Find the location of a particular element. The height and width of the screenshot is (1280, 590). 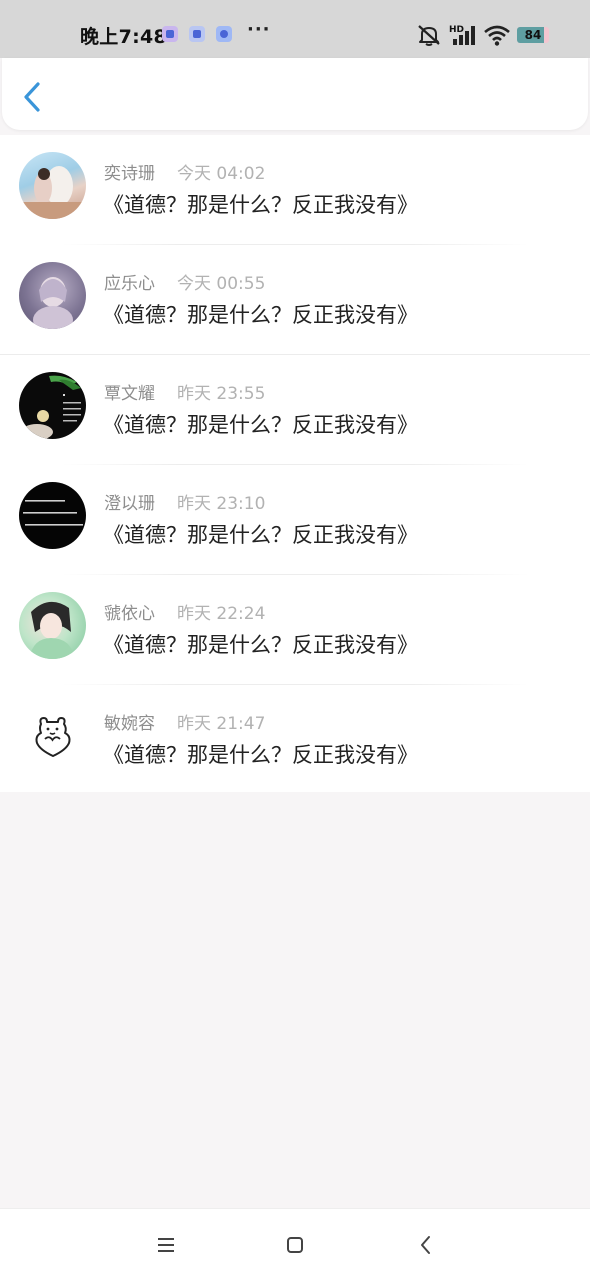

system-nav-bar is located at coordinates (295, 1244).